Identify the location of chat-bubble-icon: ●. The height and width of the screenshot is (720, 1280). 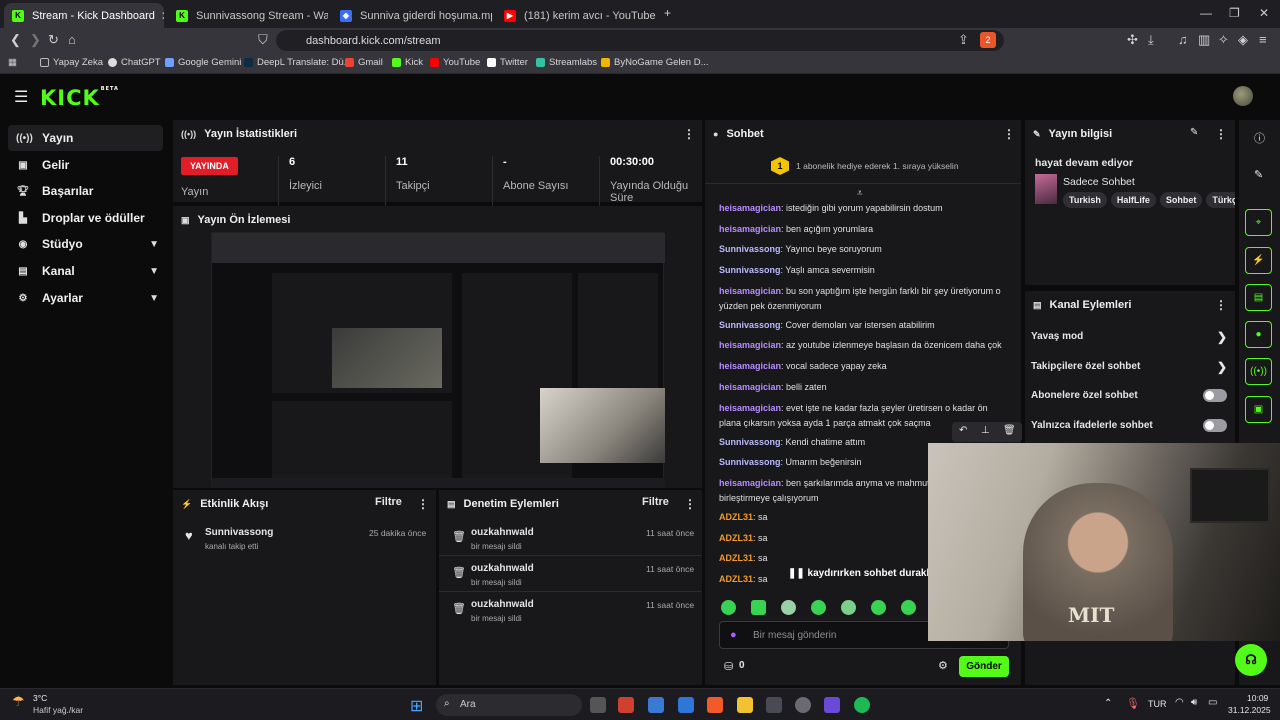
(1258, 334).